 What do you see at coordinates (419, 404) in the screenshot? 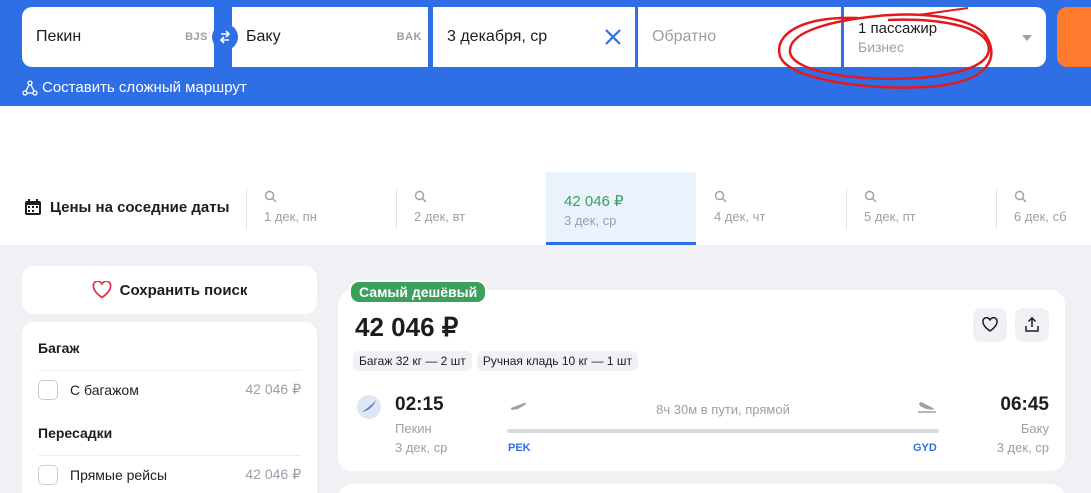
I see `departure-time: 02:15` at bounding box center [419, 404].